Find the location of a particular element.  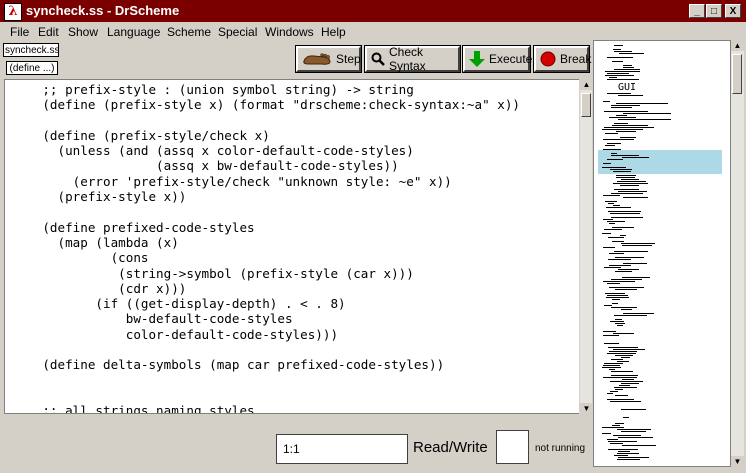

menu-scheme: Scheme is located at coordinates (189, 32).